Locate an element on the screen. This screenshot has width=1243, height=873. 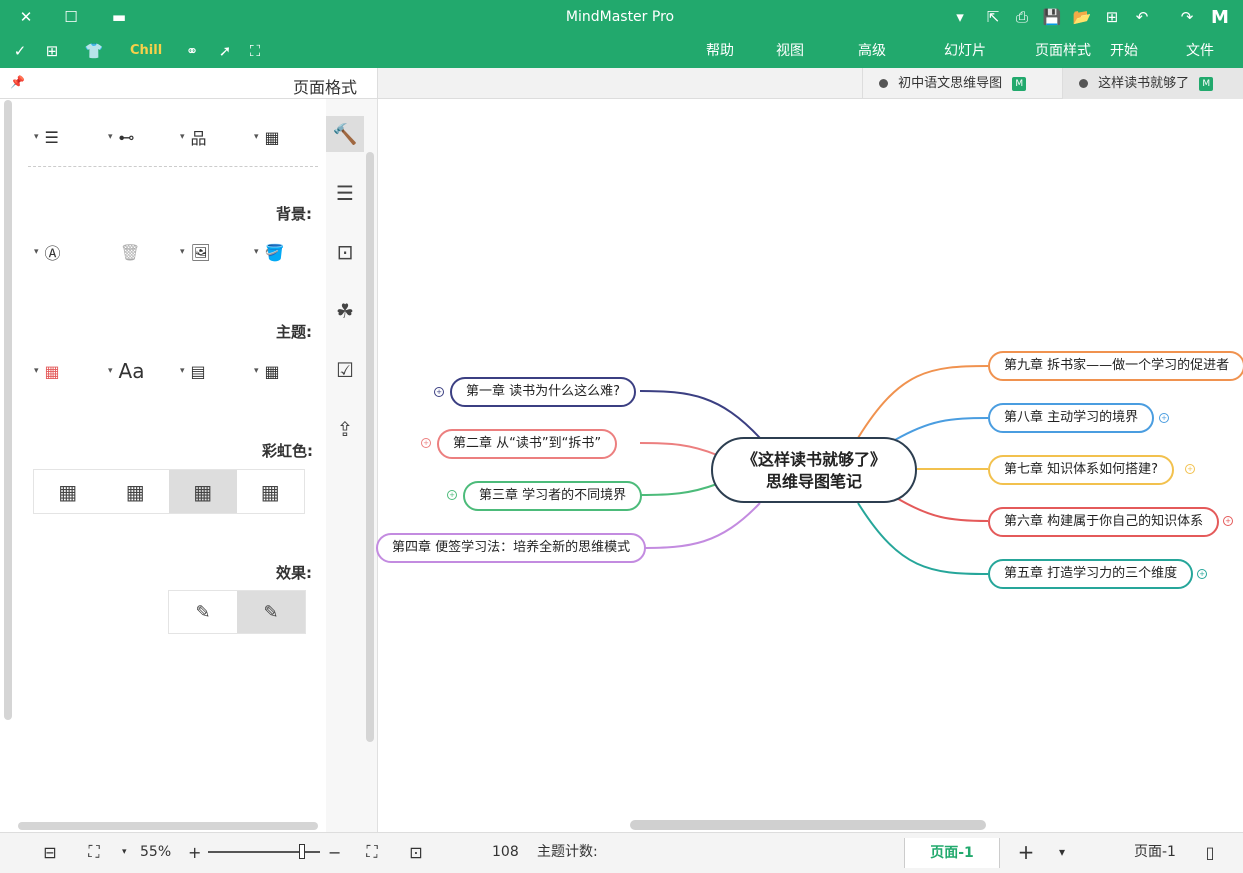
topic-node-ch1: 第一章 读书为什么这么难? is located at coordinates (543, 392).